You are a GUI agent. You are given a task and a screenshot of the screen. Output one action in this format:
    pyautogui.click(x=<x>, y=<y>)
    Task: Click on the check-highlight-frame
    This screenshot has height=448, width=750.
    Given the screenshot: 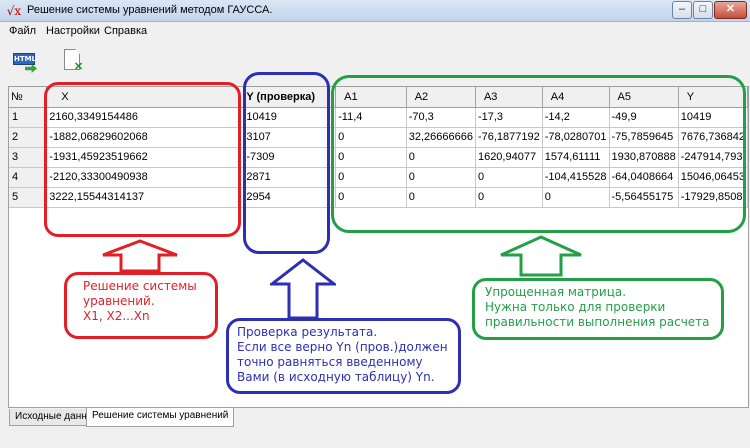 What is the action you would take?
    pyautogui.click(x=286, y=163)
    